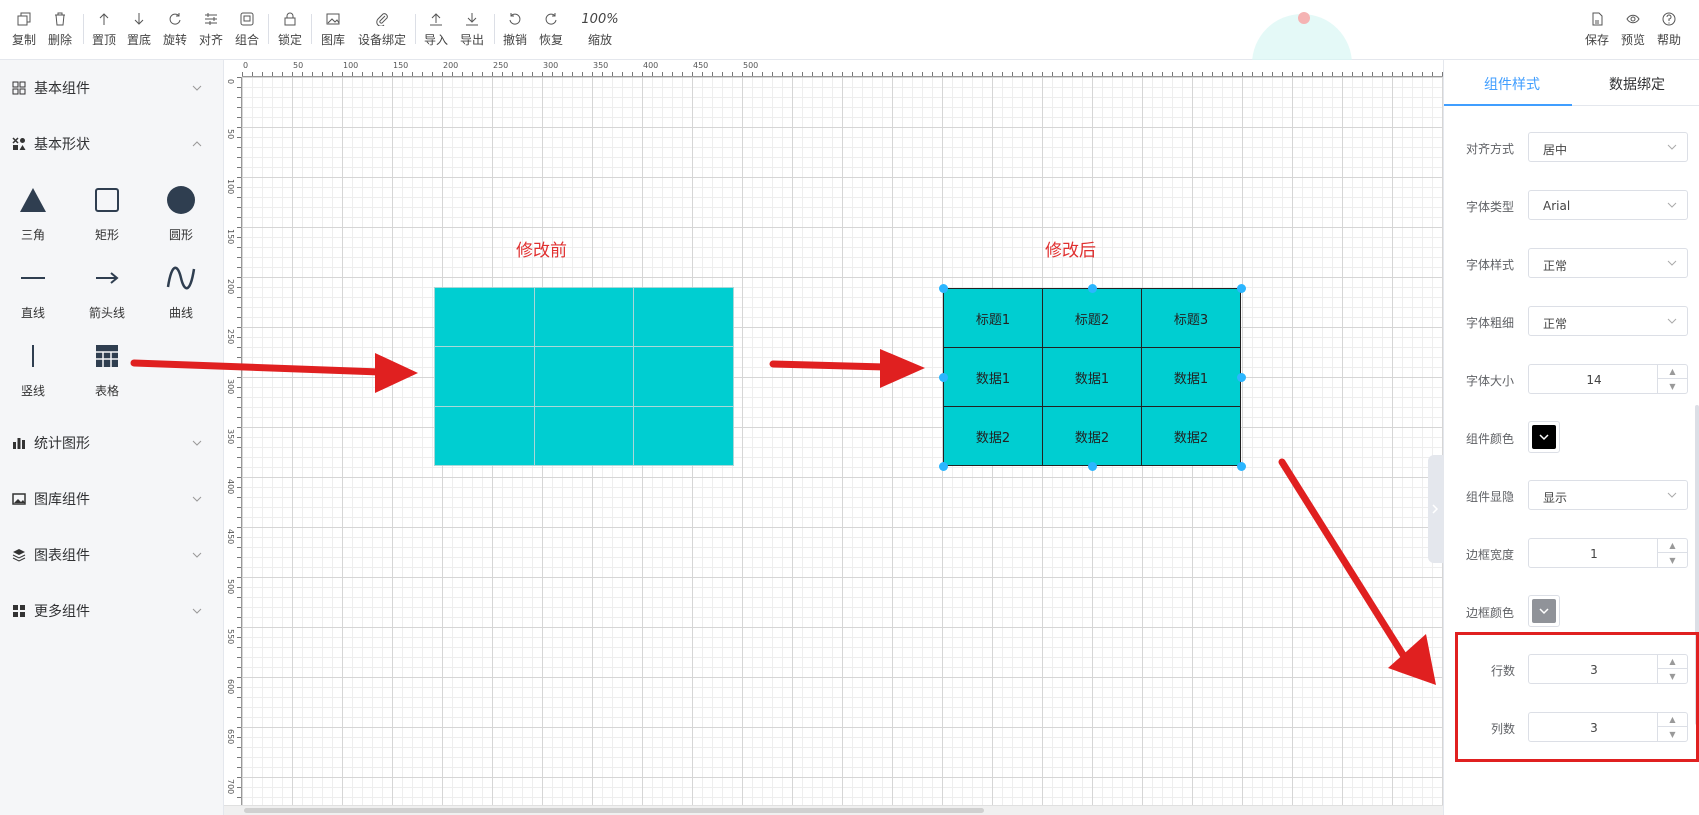 Image resolution: width=1699 pixels, height=815 pixels. I want to click on select-value: 显示, so click(1555, 498).